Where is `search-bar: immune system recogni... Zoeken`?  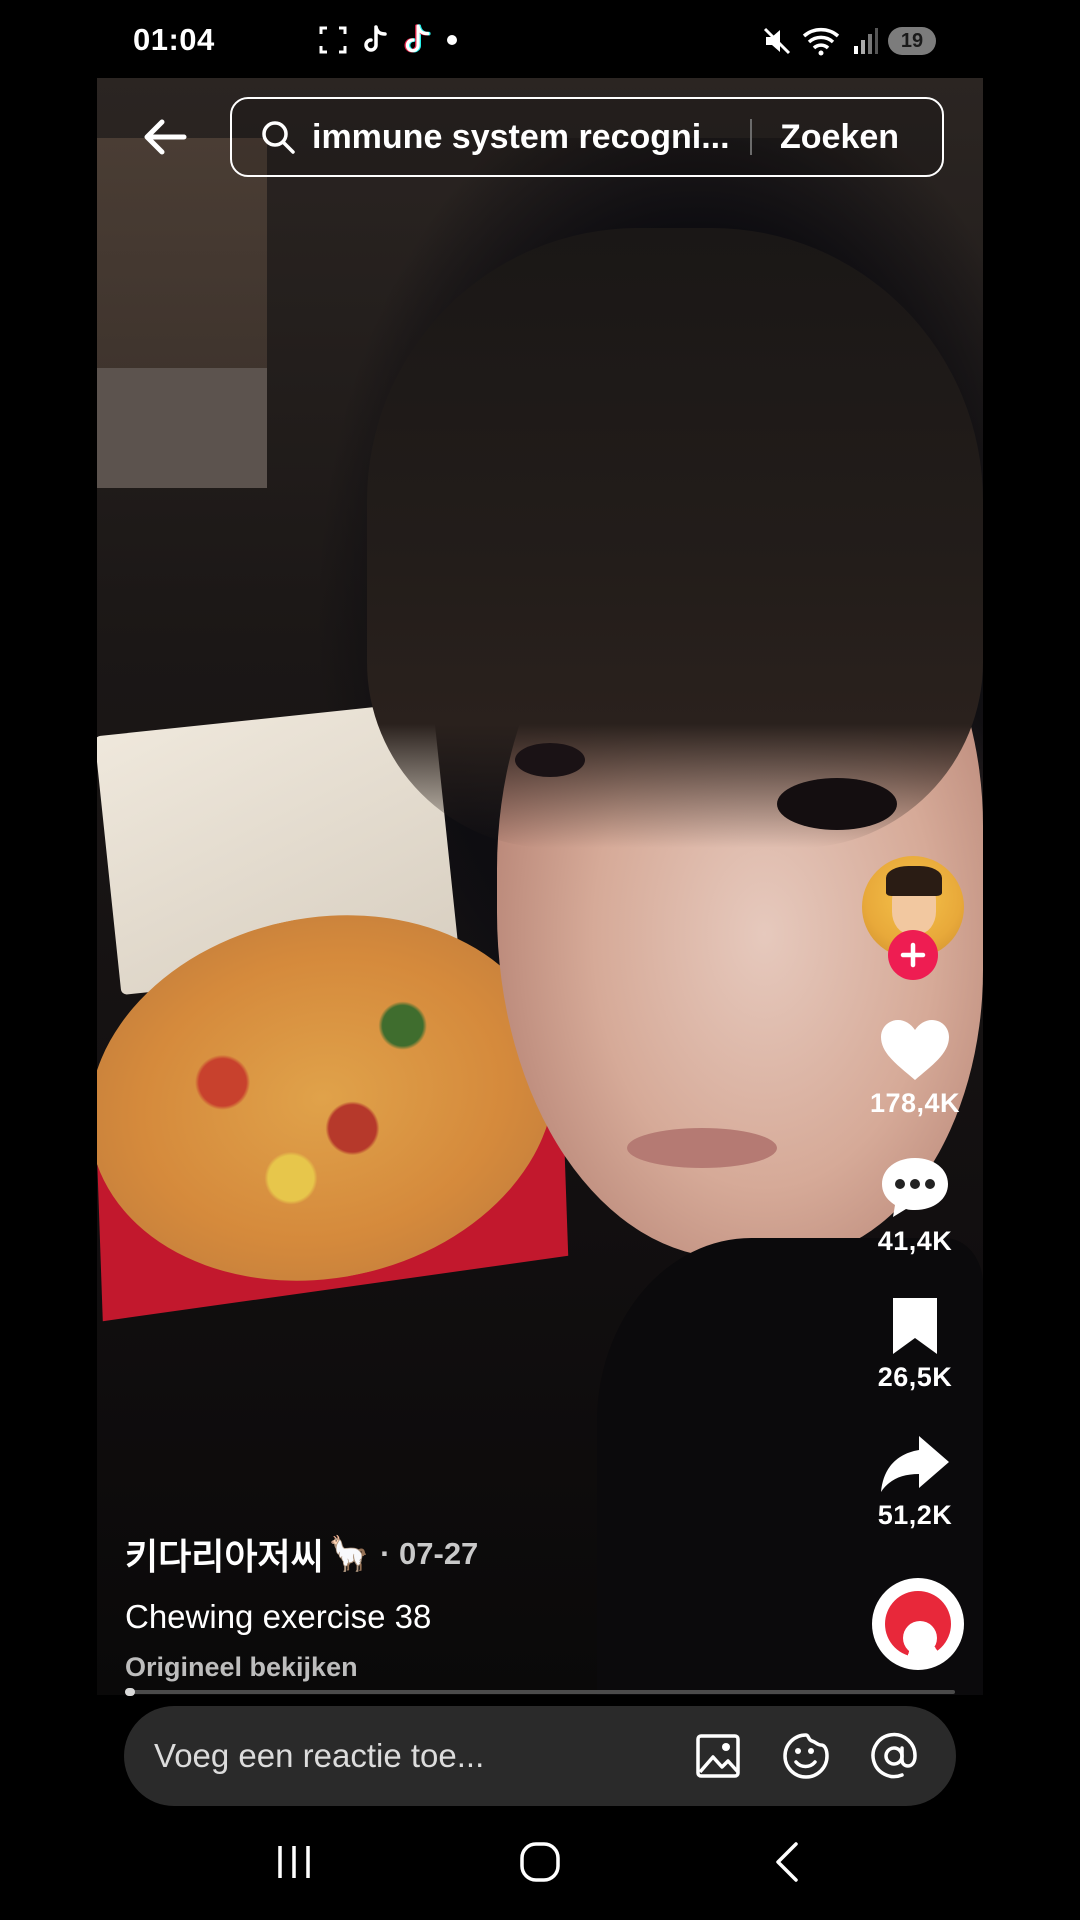 search-bar: immune system recogni... Zoeken is located at coordinates (587, 137).